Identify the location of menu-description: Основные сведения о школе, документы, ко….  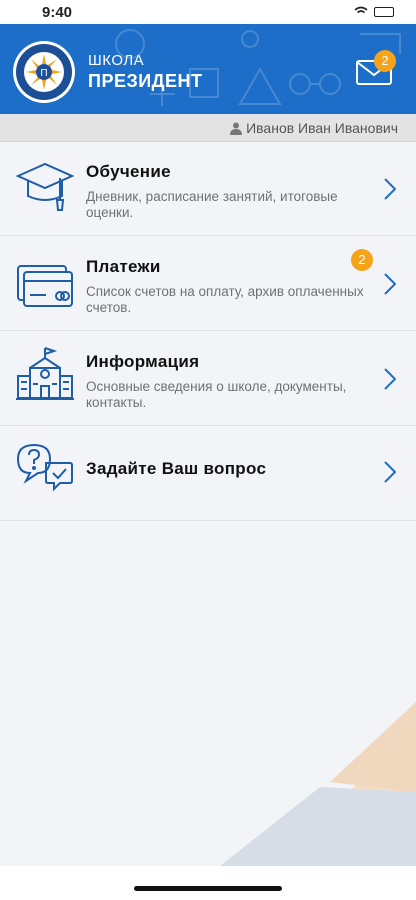
(216, 394).